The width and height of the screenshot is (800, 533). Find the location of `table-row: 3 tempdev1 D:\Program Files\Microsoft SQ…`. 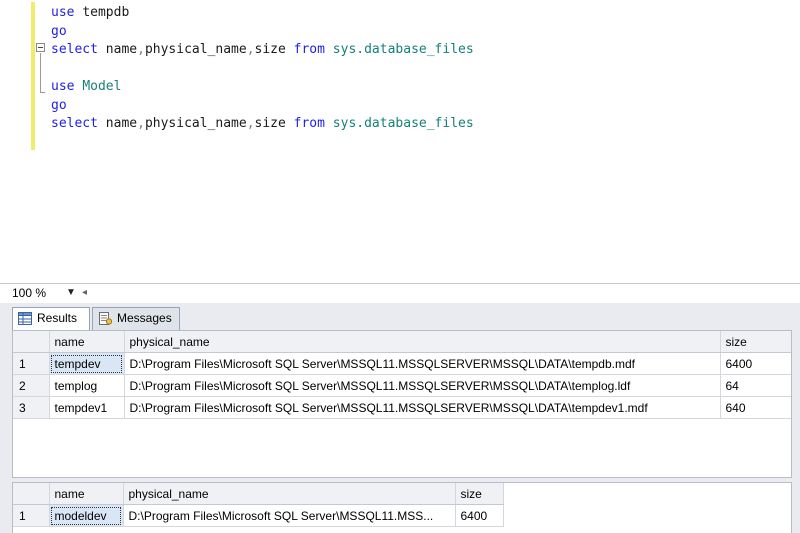

table-row: 3 tempdev1 D:\Program Files\Microsoft SQ… is located at coordinates (402, 407).